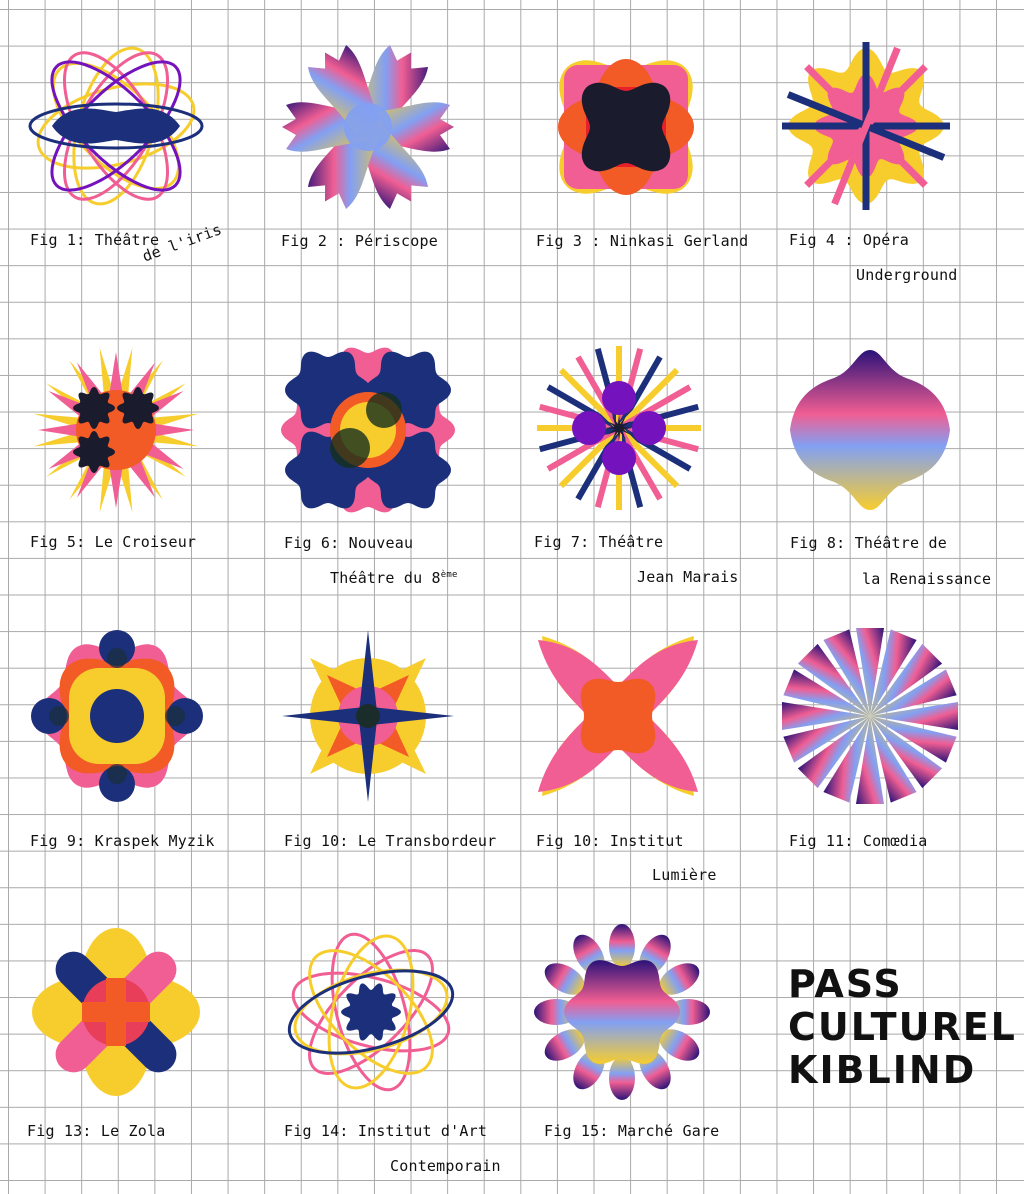 Image resolution: width=1024 pixels, height=1194 pixels. What do you see at coordinates (870, 716) in the screenshot?
I see `figure-12-graphic` at bounding box center [870, 716].